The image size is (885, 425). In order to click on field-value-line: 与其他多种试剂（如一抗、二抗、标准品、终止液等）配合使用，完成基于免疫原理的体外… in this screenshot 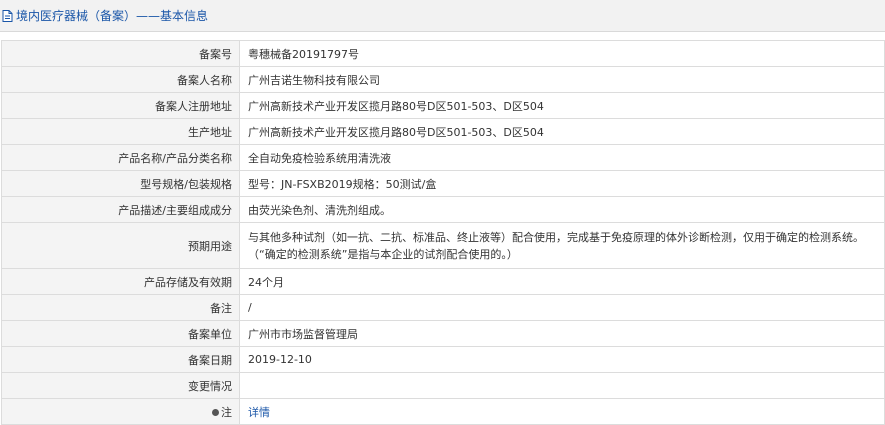, I will do `click(556, 237)`.